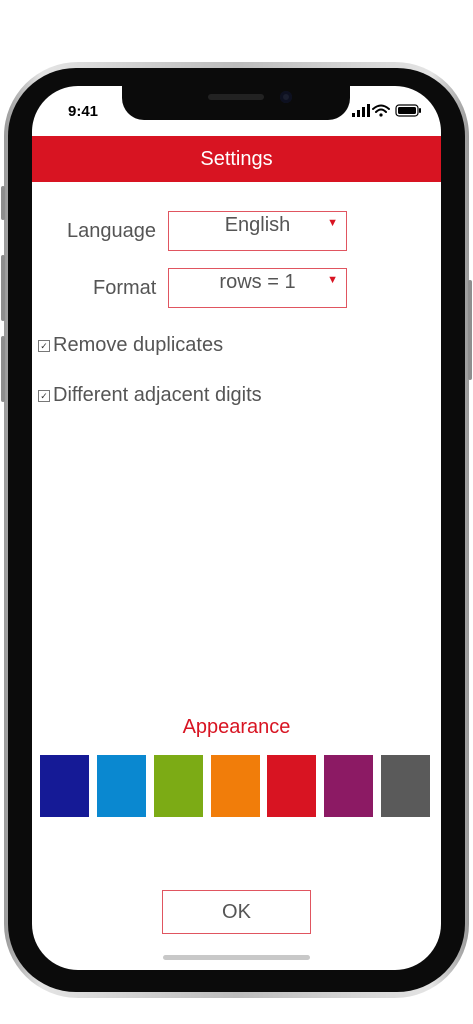 The height and width of the screenshot is (1024, 473). What do you see at coordinates (236, 103) in the screenshot?
I see `notch` at bounding box center [236, 103].